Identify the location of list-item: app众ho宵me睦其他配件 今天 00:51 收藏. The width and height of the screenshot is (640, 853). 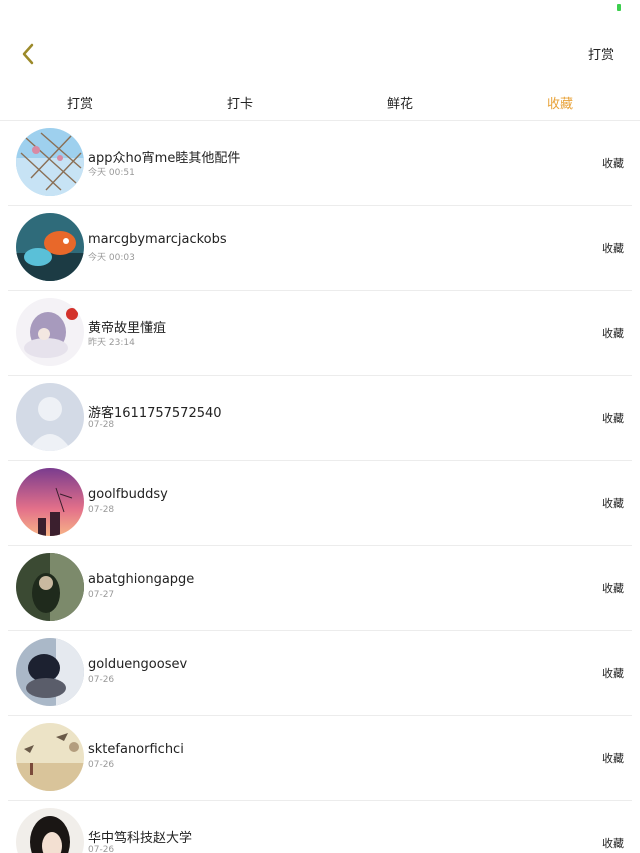
(320, 163).